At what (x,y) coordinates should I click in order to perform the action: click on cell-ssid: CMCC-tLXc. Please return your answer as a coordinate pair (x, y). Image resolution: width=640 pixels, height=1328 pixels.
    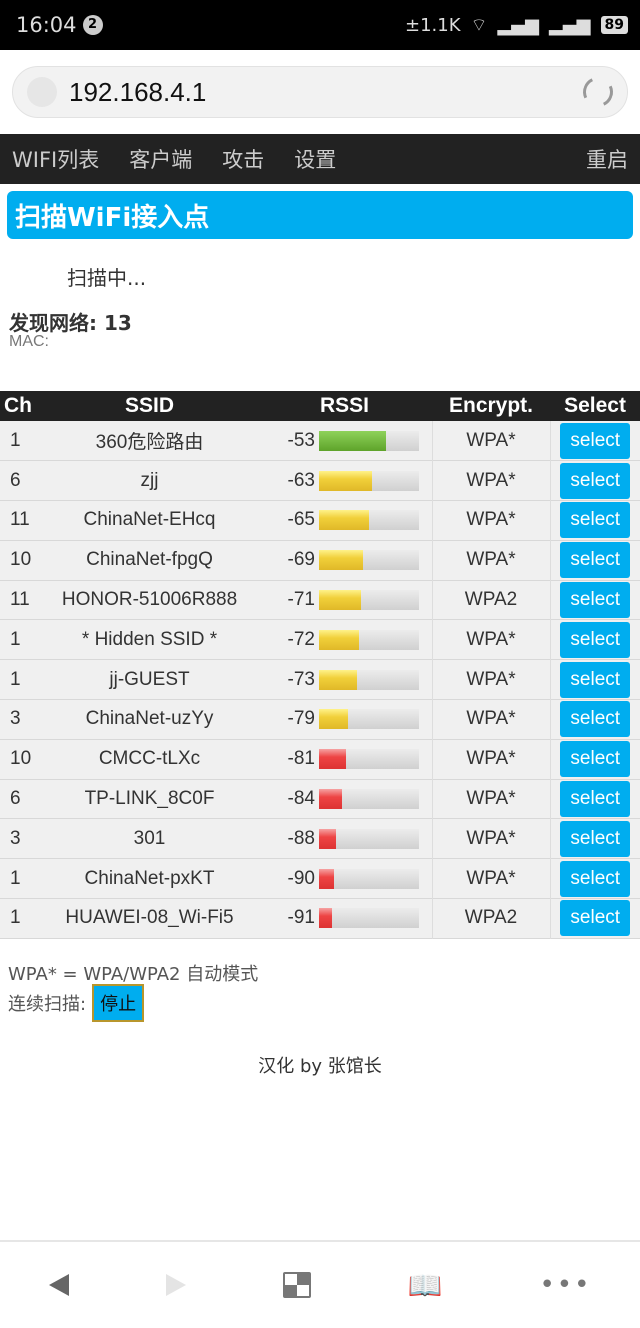
    Looking at the image, I should click on (149, 759).